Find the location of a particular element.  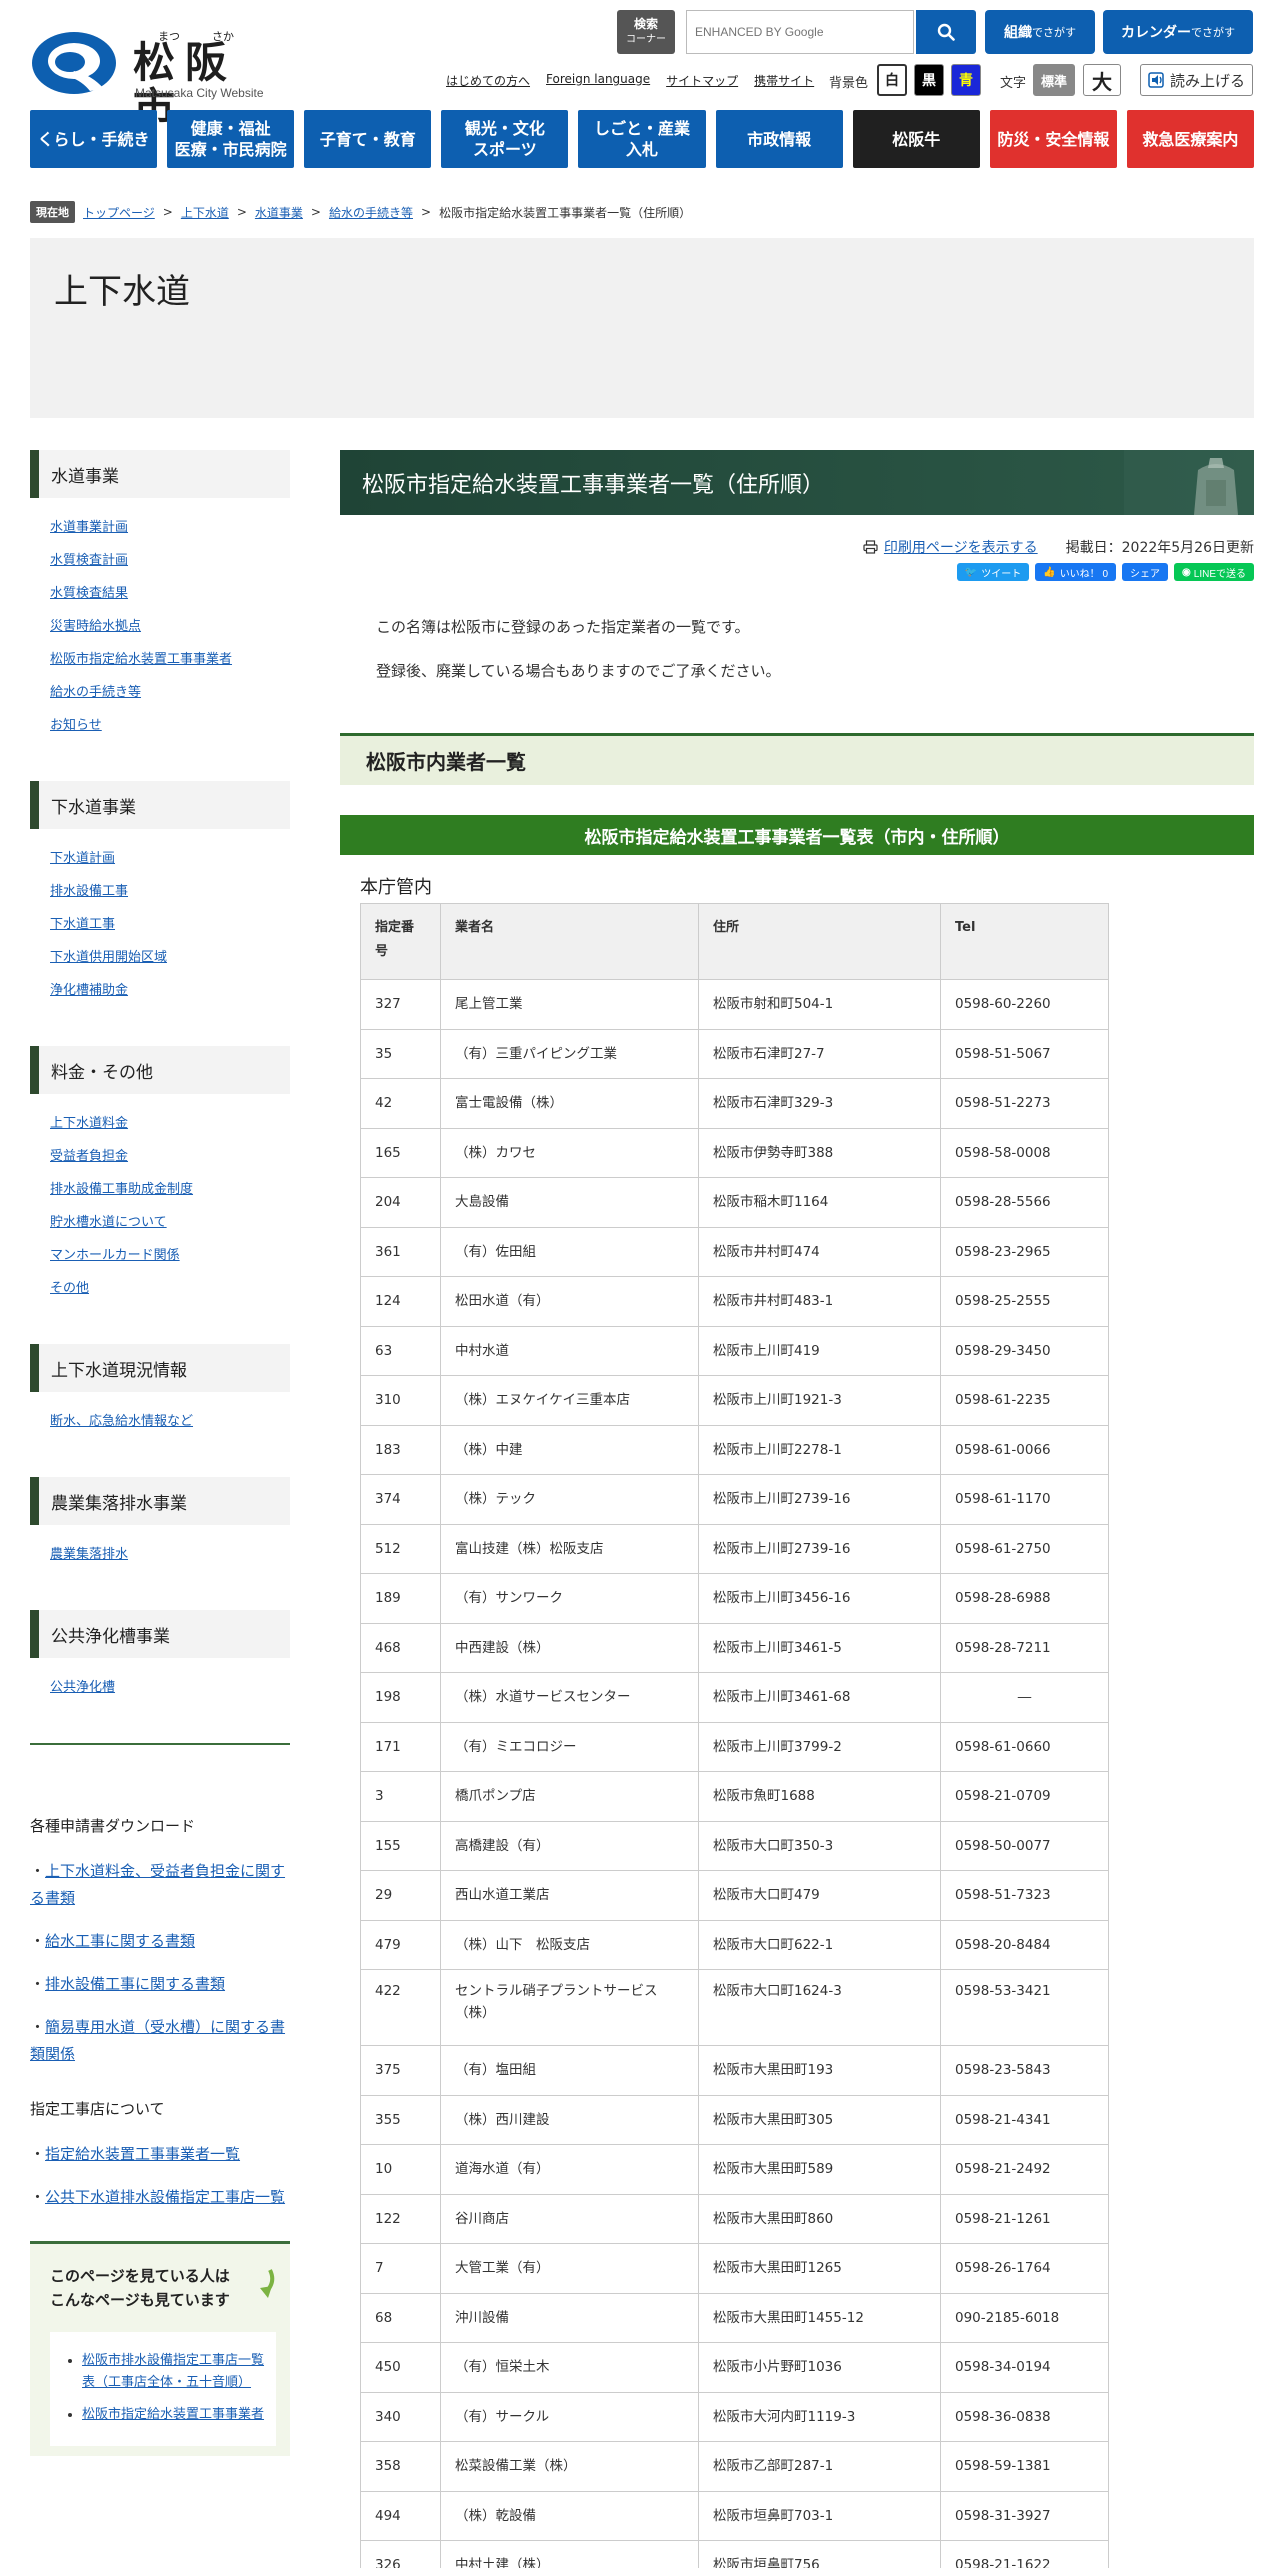

breadcrumb-top: トップページ is located at coordinates (119, 212).